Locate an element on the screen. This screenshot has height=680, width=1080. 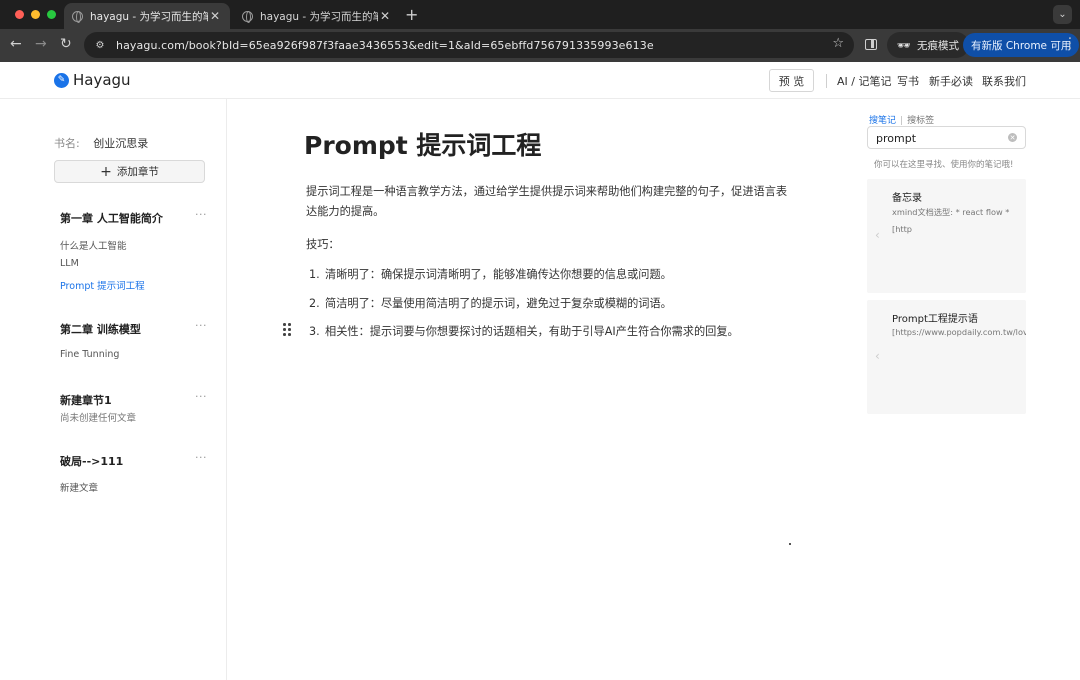
empty-chapter-note: 尚未创建任何文章 is located at coordinates (98, 418).